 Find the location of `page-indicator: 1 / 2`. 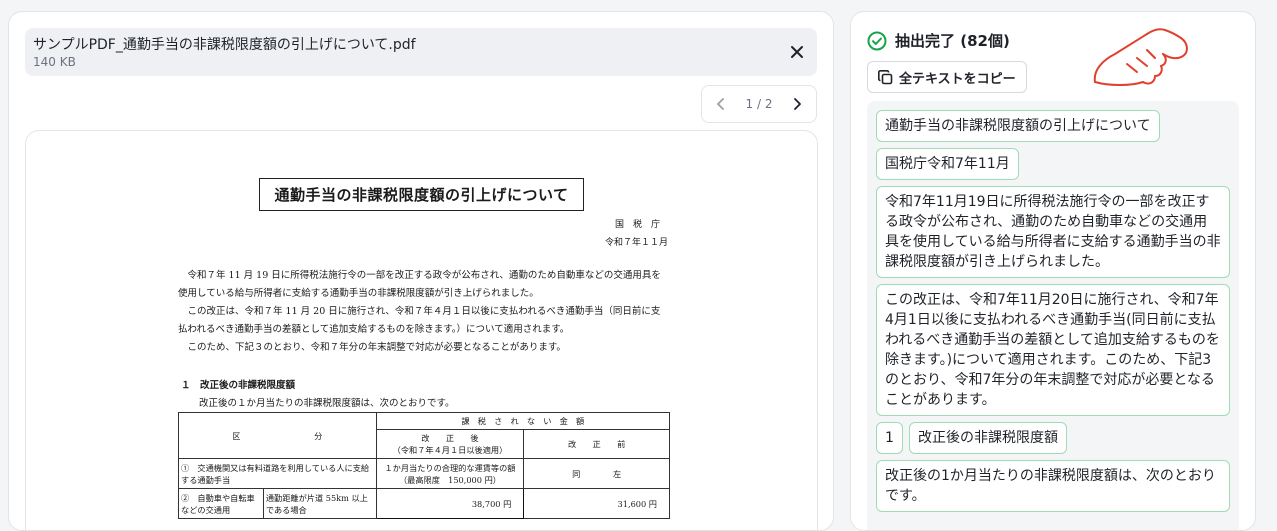

page-indicator: 1 / 2 is located at coordinates (759, 104).